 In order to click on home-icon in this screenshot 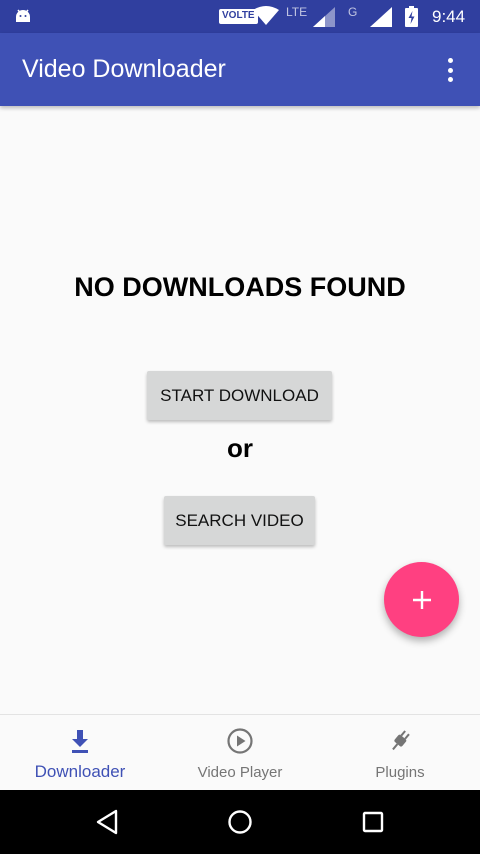, I will do `click(240, 822)`.